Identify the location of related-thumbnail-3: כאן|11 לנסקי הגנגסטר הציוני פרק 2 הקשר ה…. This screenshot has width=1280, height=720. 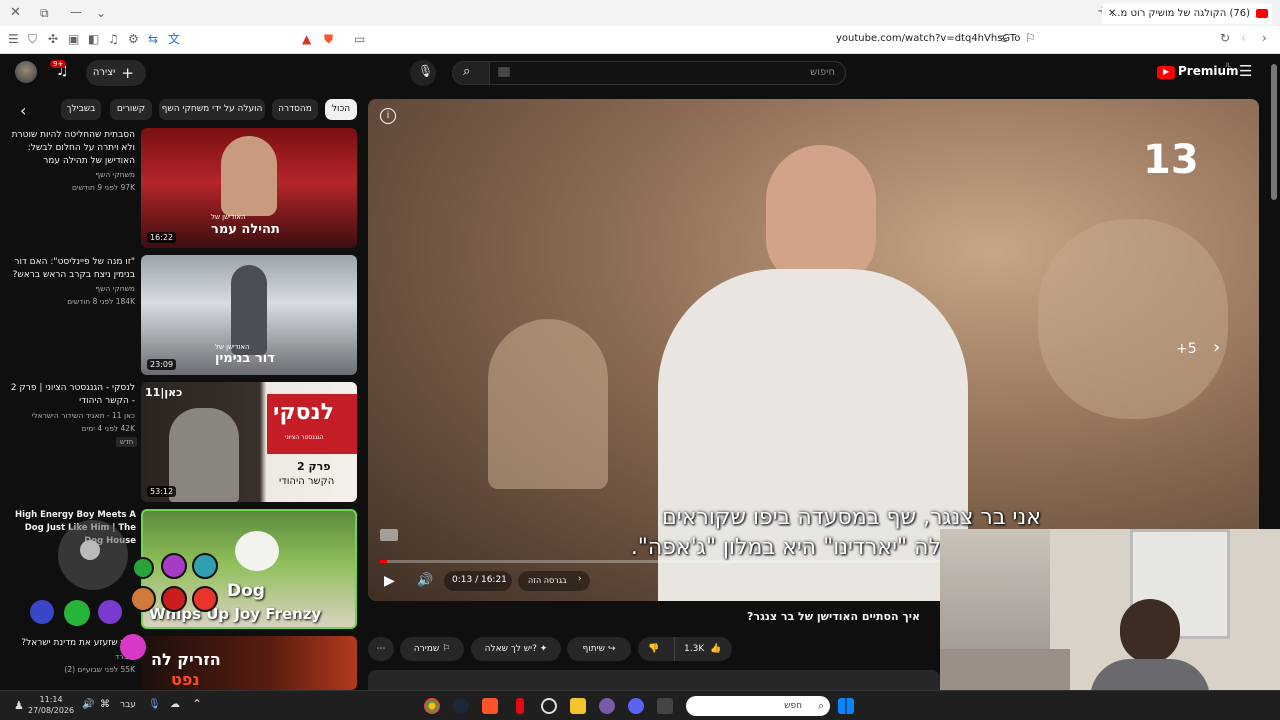
(249, 442).